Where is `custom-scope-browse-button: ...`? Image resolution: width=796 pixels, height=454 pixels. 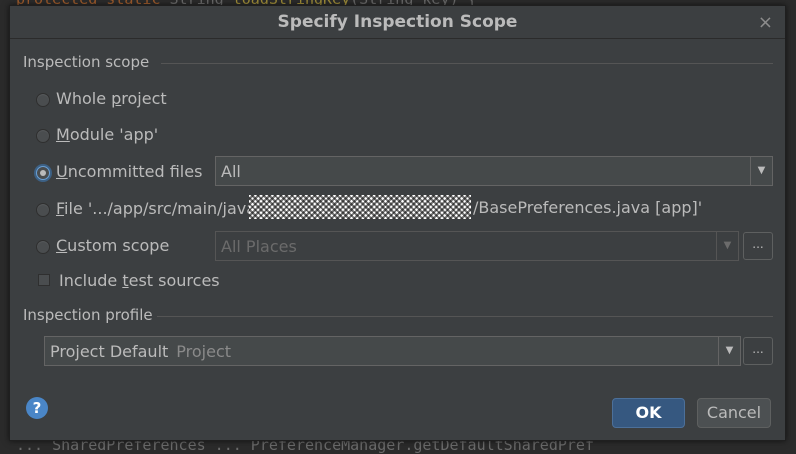
custom-scope-browse-button: ... is located at coordinates (758, 246).